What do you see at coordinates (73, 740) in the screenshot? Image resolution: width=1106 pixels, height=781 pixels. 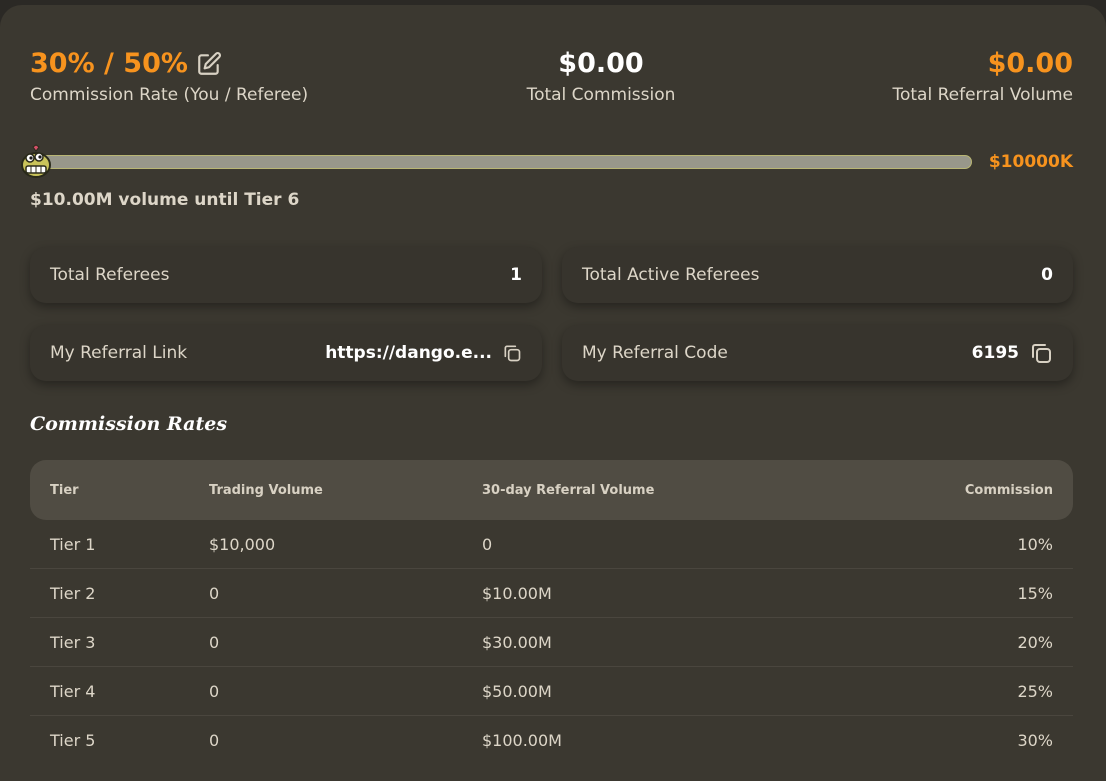 I see `cell-tier: Tier 5` at bounding box center [73, 740].